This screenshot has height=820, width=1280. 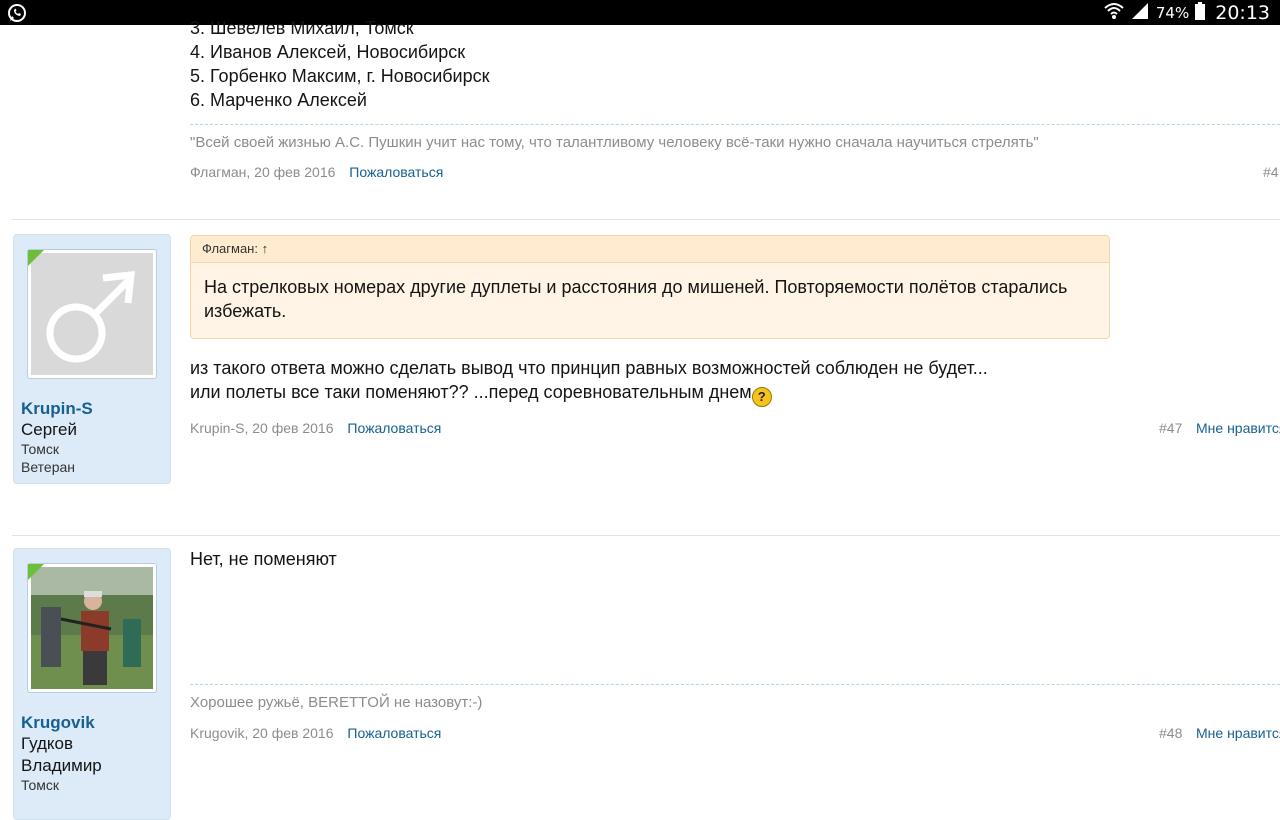 I want to click on list-item: 5. Горбенко Максим, г. Новосибирск, so click(x=340, y=76).